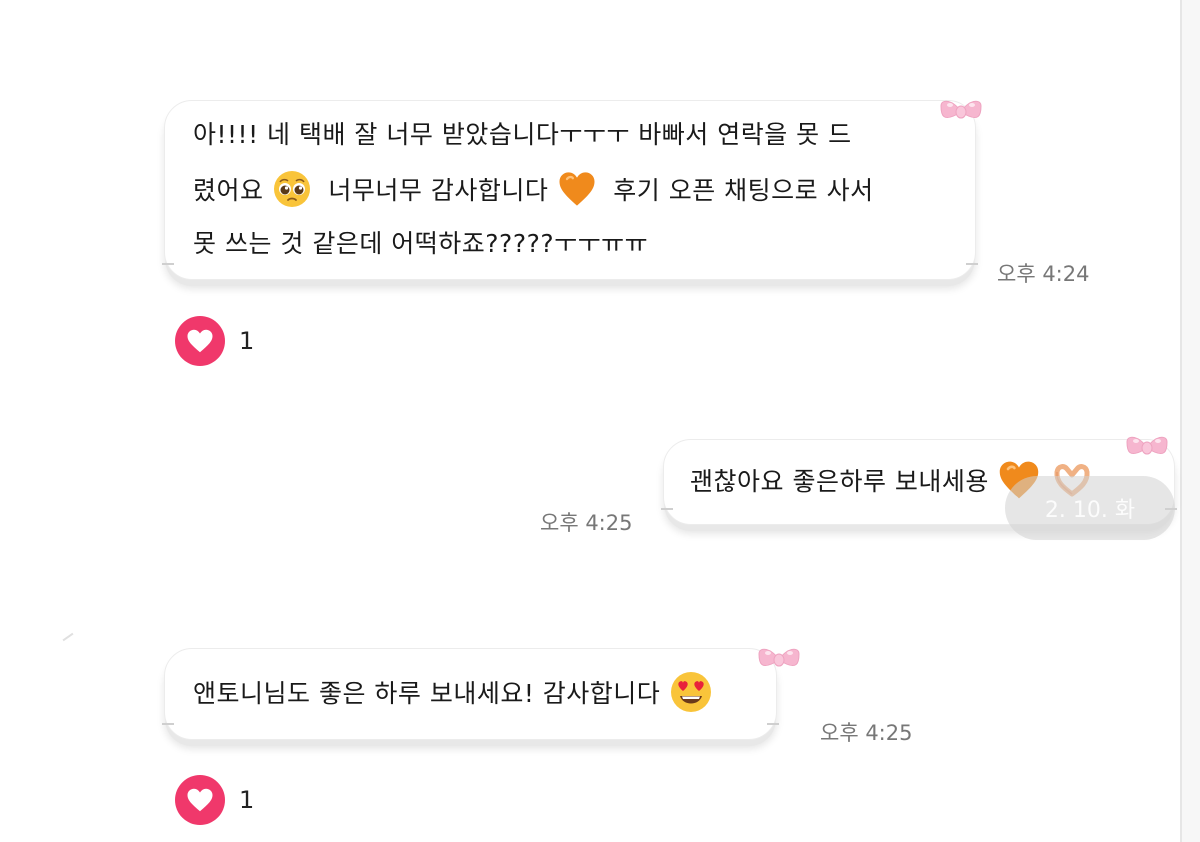 The height and width of the screenshot is (842, 1200). Describe the element at coordinates (1090, 508) in the screenshot. I see `date-overlay: 2. 10. 화` at that location.